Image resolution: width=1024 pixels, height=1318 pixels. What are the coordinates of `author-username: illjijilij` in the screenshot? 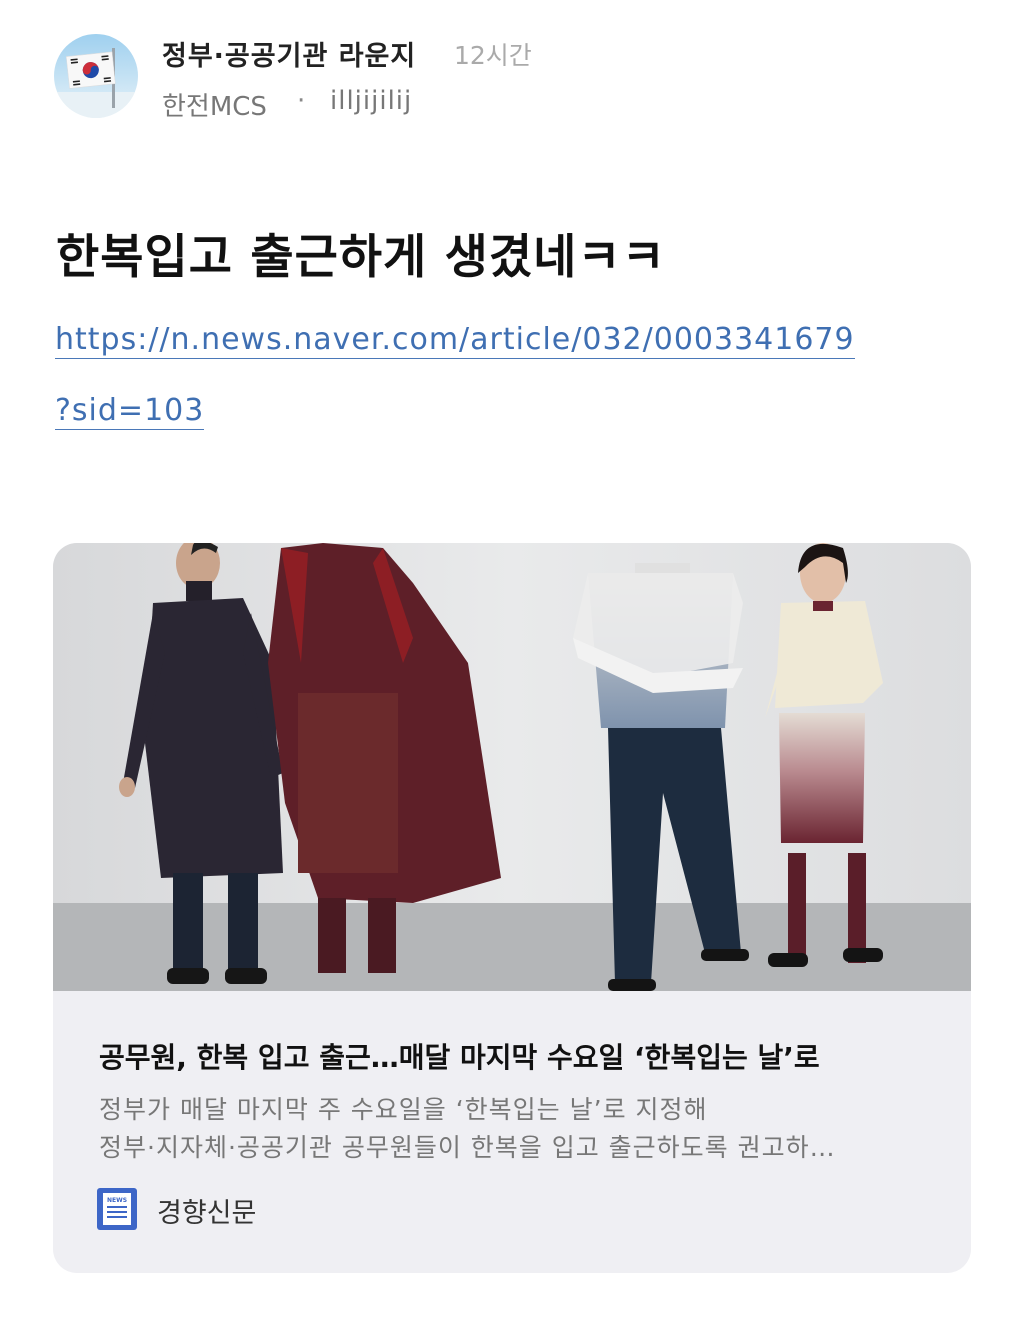 It's located at (371, 101).